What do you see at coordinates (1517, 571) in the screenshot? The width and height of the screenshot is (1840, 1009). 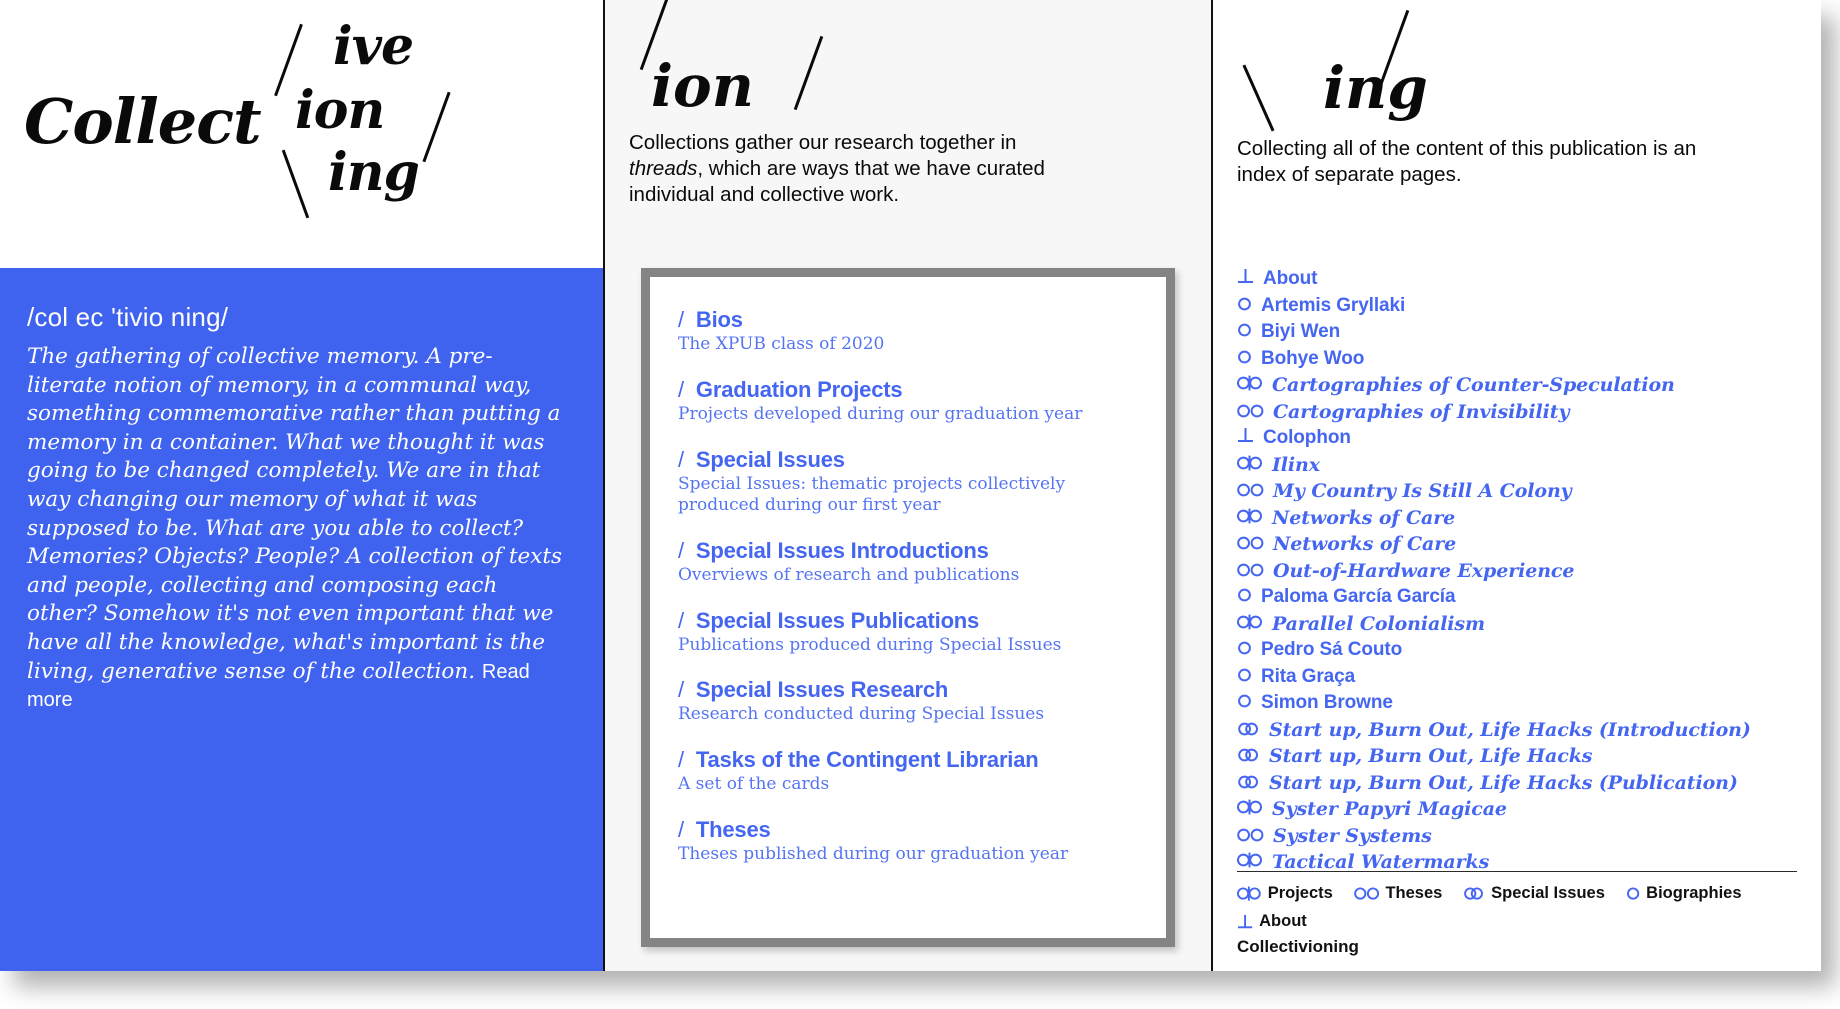 I see `index-item: Out-of-Hardware Experience` at bounding box center [1517, 571].